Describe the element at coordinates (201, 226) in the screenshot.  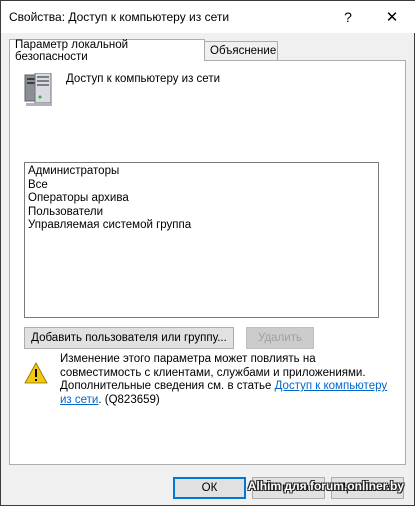
I see `list-item: Управляемая системой группа` at that location.